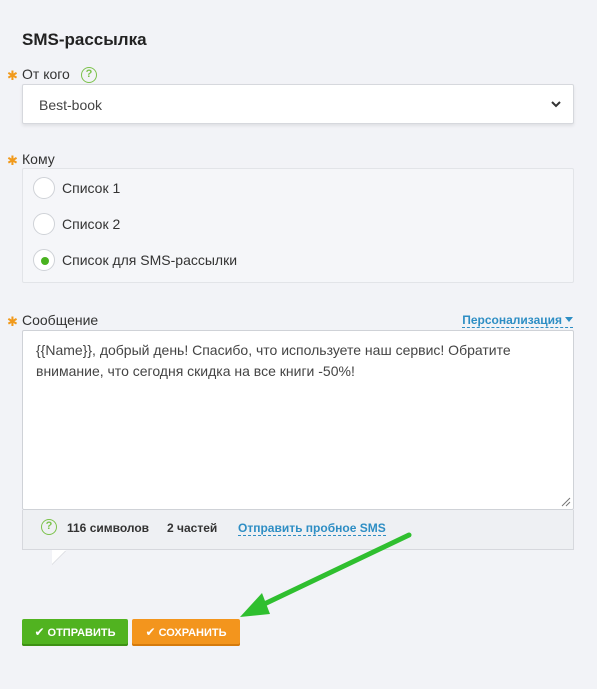 This screenshot has width=597, height=689. I want to click on char-count: 116 символов, so click(108, 528).